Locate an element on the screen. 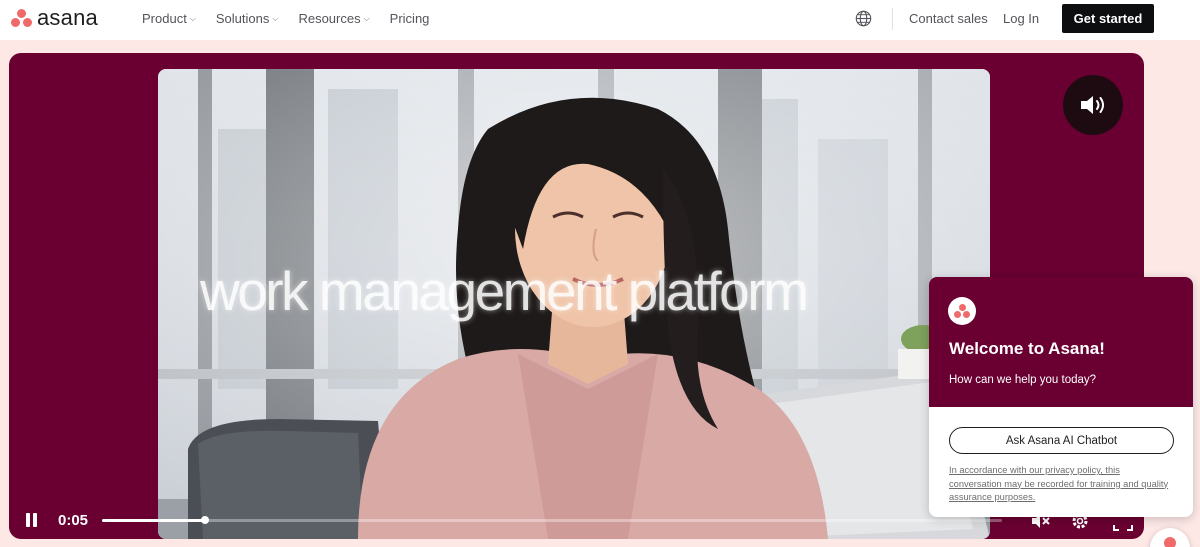  sound-toggle-button is located at coordinates (1093, 105).